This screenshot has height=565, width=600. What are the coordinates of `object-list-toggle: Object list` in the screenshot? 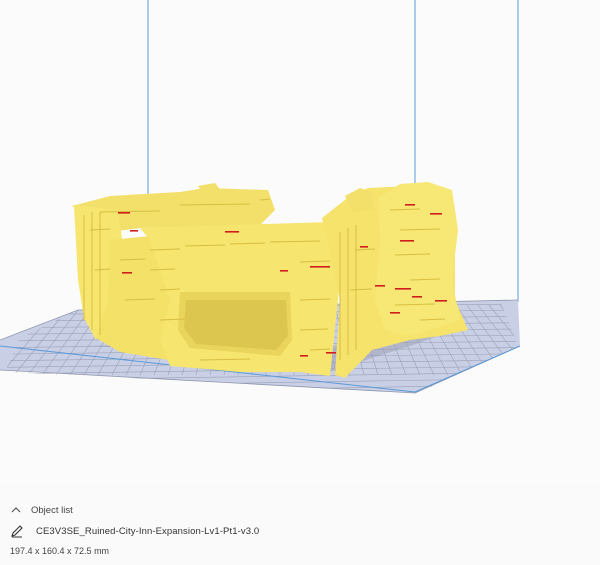 It's located at (41, 510).